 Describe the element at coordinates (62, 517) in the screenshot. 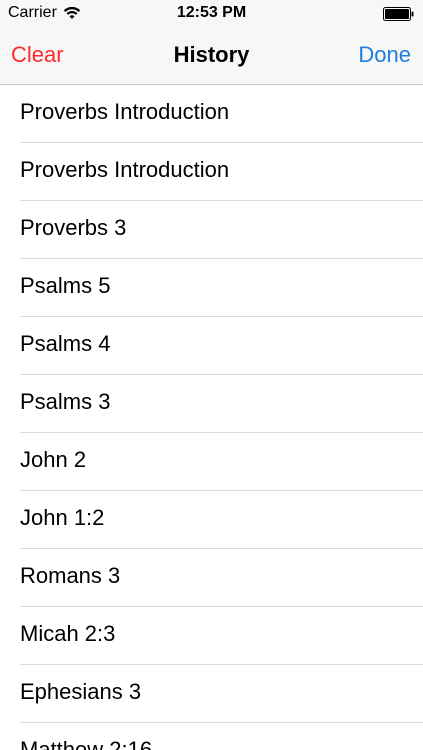

I see `list-item-label: John 1:2` at that location.